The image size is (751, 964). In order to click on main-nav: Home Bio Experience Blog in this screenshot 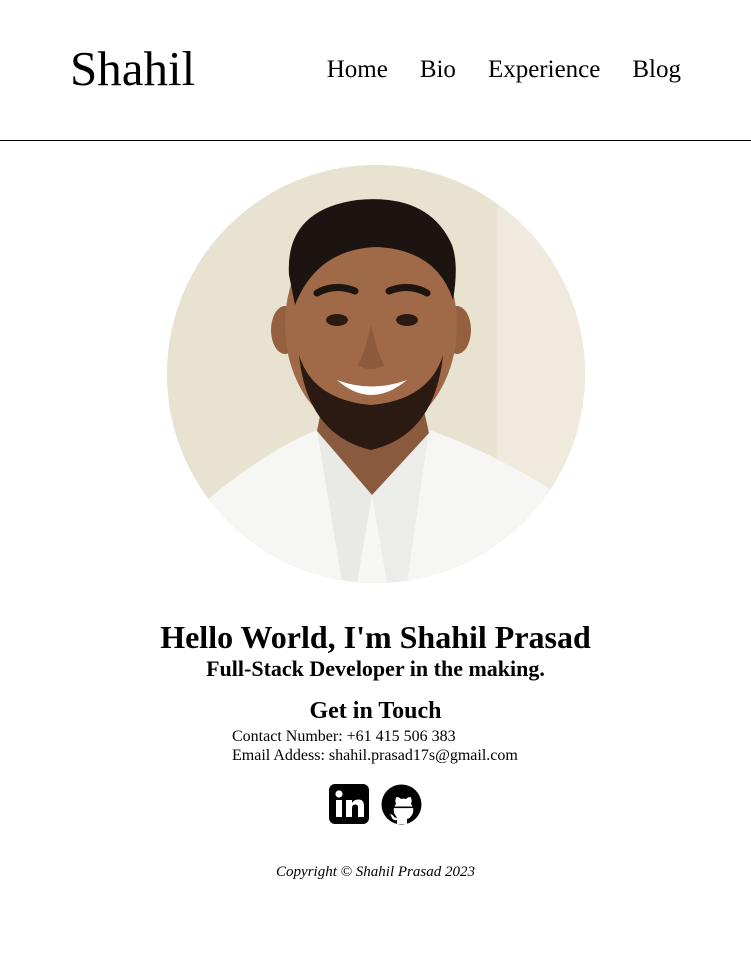, I will do `click(504, 70)`.